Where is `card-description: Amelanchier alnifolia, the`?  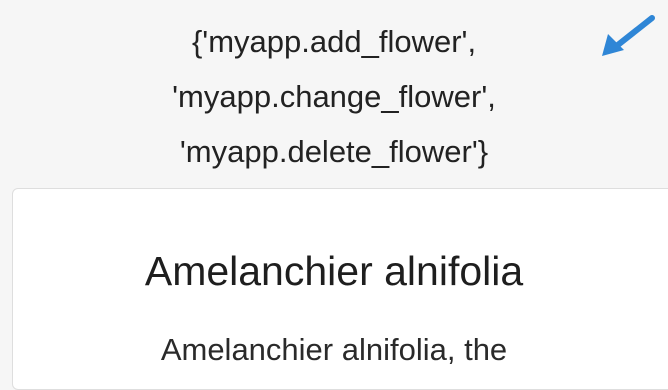
card-description: Amelanchier alnifolia, the is located at coordinates (334, 349).